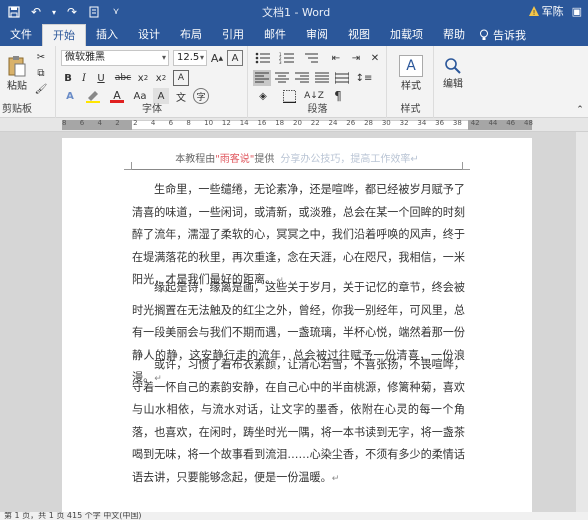 This screenshot has height=520, width=588. I want to click on tab-mailings: 邮件, so click(275, 35).